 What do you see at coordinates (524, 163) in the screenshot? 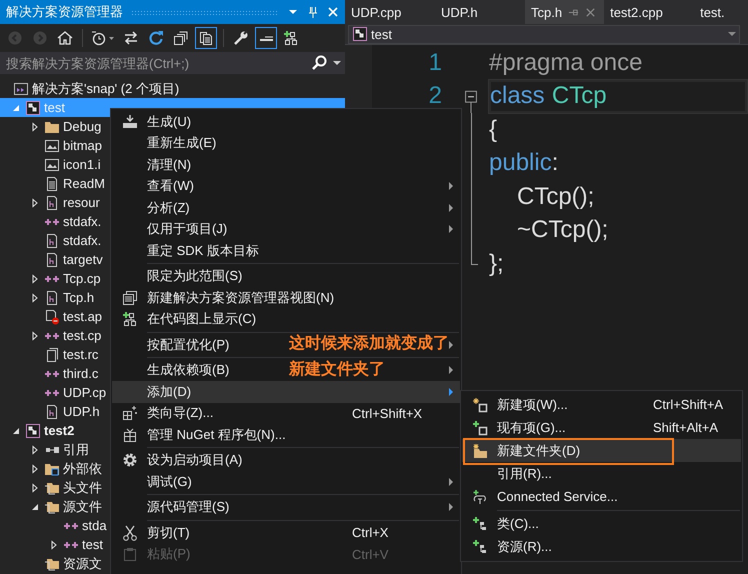
I see `code-line: public:` at bounding box center [524, 163].